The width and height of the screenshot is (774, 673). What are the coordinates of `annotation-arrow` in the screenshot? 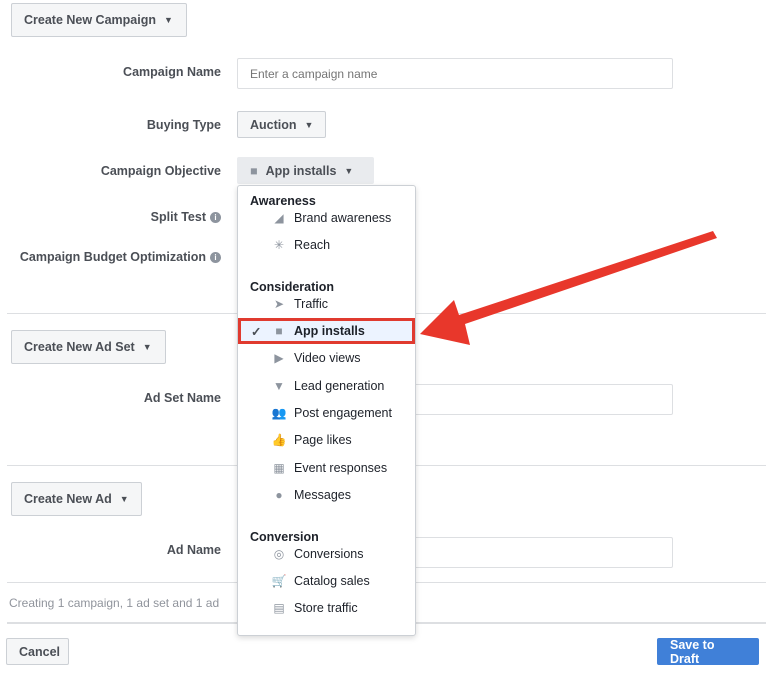 It's located at (568, 288).